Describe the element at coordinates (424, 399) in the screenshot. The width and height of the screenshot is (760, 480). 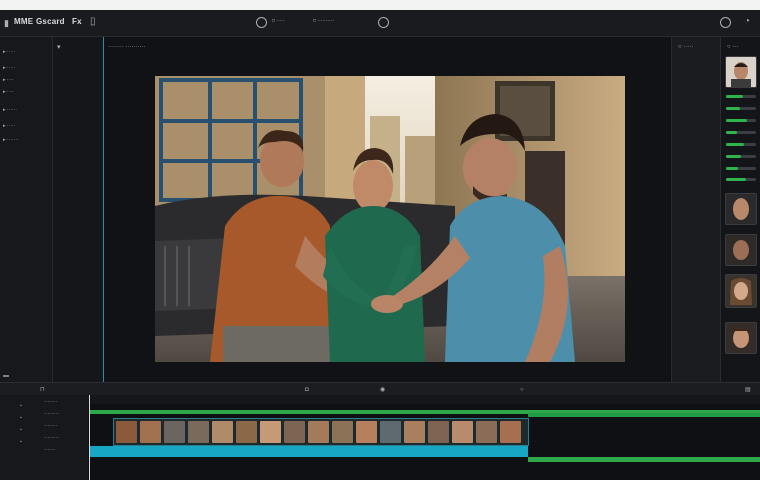
I see `timeline-ruler` at that location.